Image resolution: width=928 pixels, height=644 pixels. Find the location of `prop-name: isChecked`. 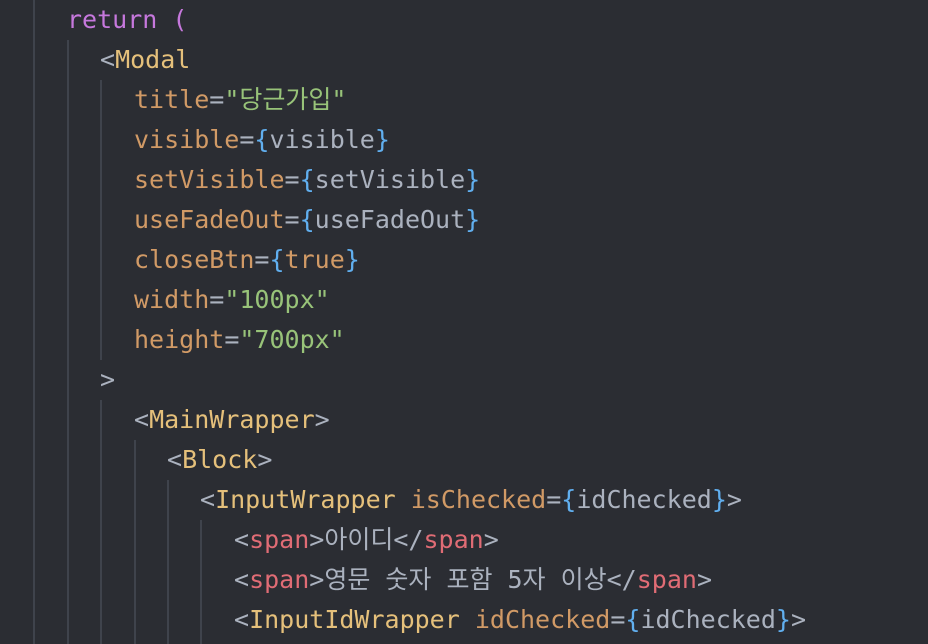

prop-name: isChecked is located at coordinates (478, 499).